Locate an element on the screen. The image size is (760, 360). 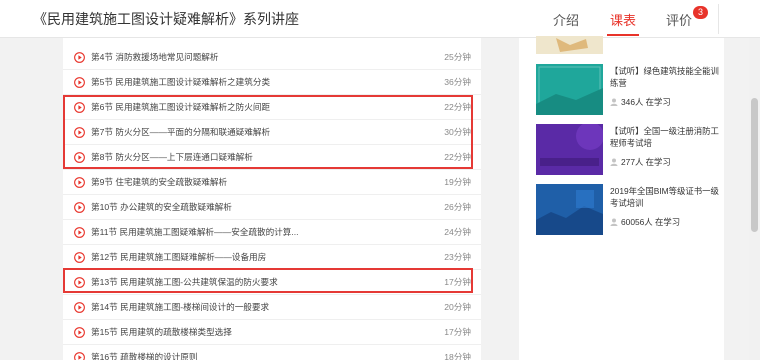
recommendation-title: 【试听】绿色建筑技能全能训练营 is located at coordinates (664, 77).